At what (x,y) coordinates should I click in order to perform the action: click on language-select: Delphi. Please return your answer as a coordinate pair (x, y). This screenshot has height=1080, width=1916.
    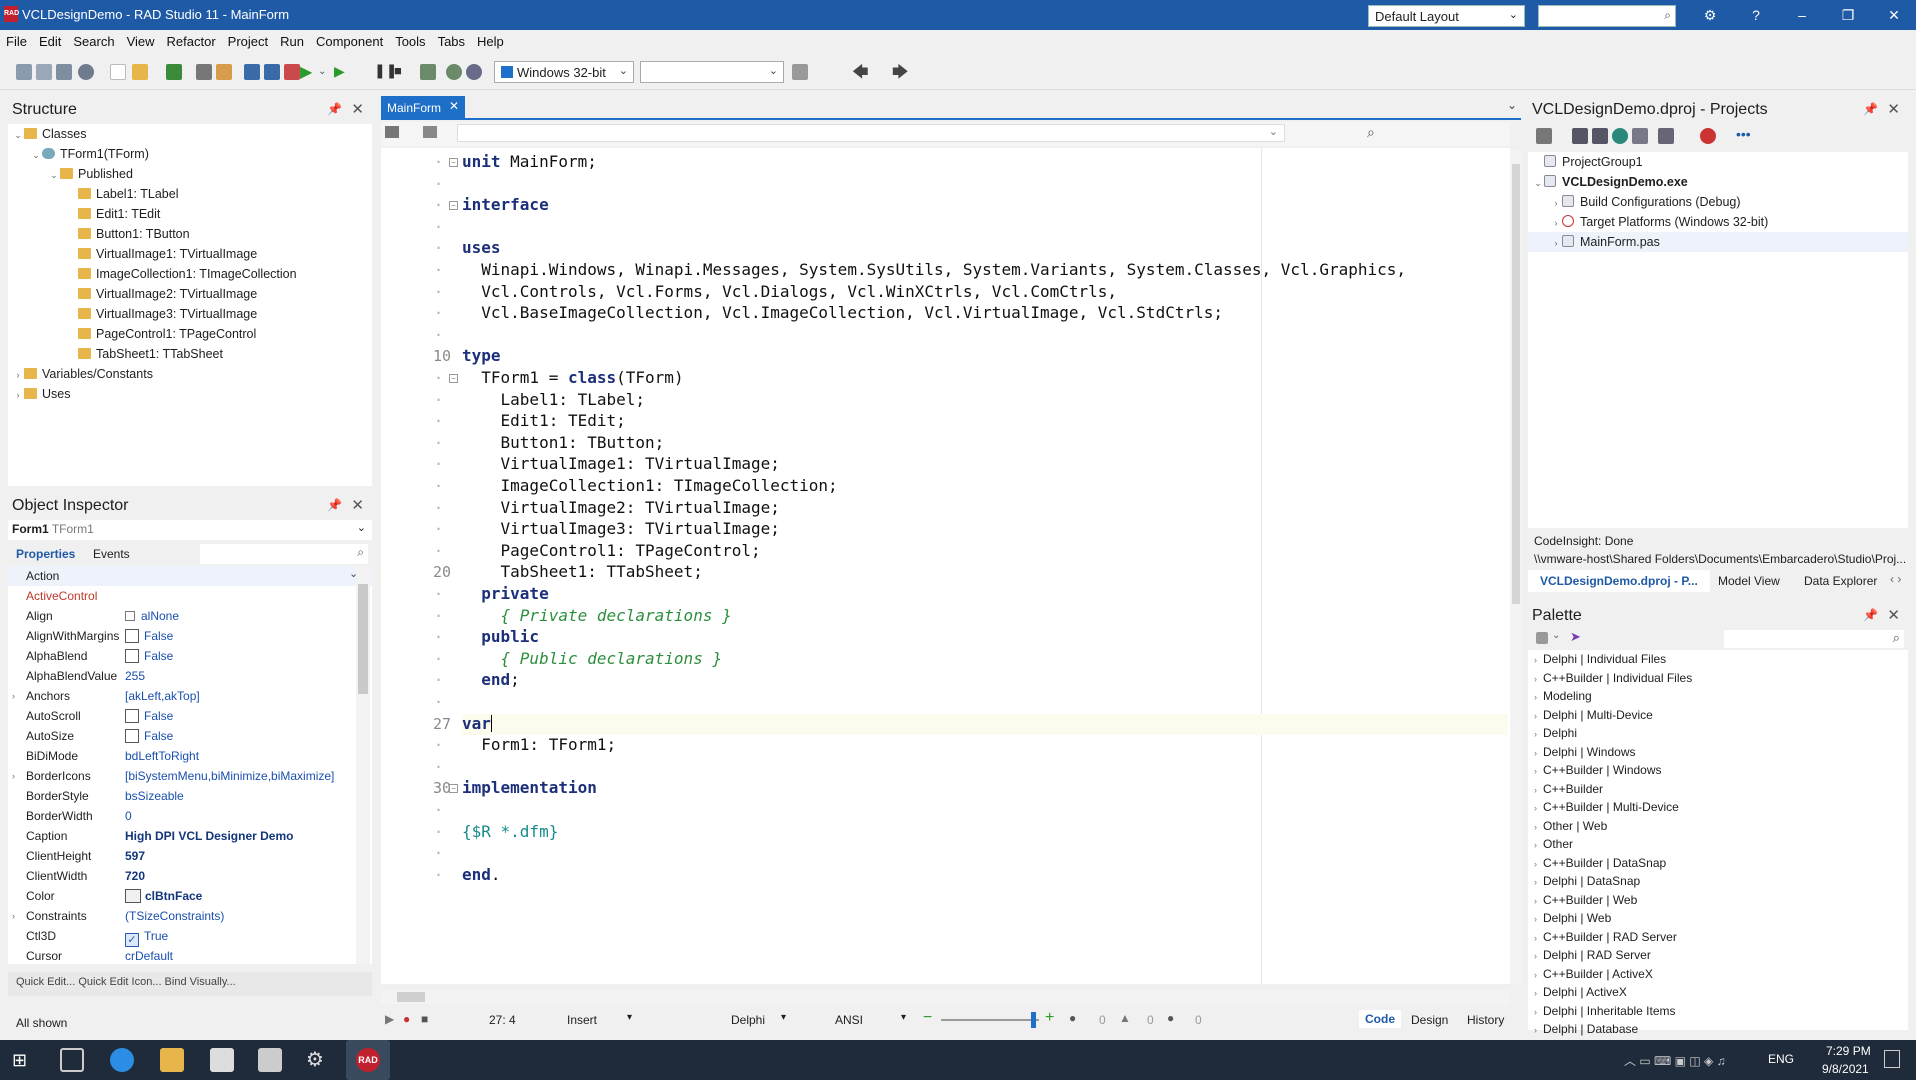
    Looking at the image, I should click on (748, 1020).